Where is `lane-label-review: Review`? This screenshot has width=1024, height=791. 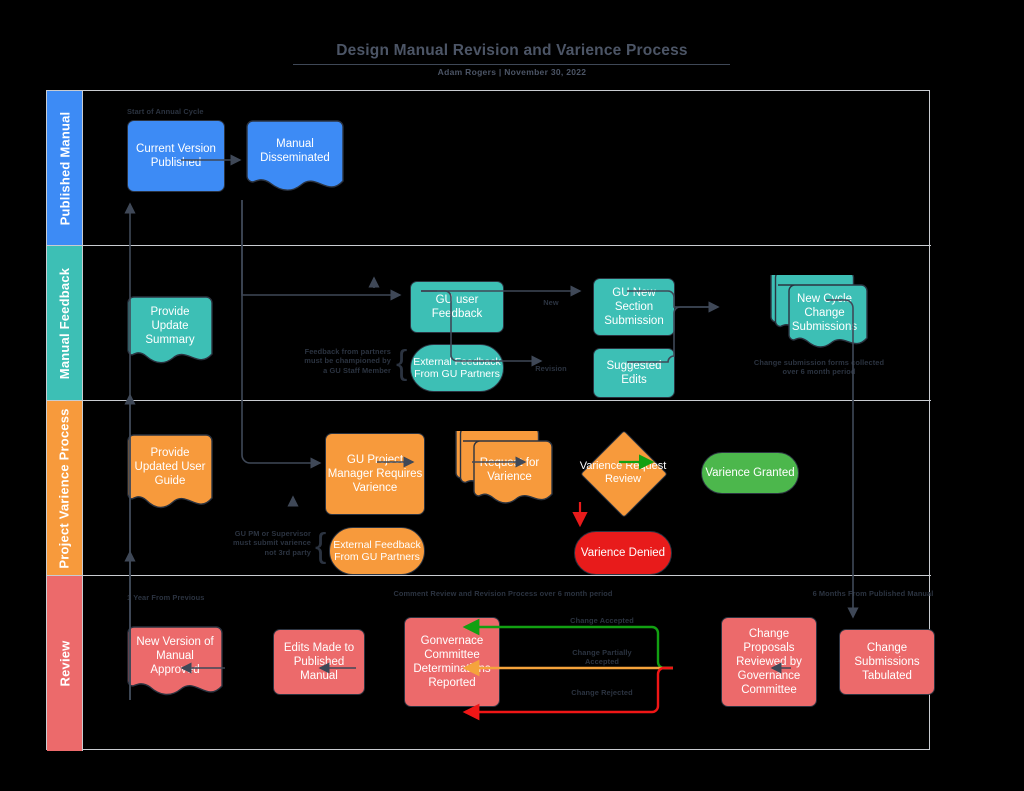 lane-label-review: Review is located at coordinates (65, 663).